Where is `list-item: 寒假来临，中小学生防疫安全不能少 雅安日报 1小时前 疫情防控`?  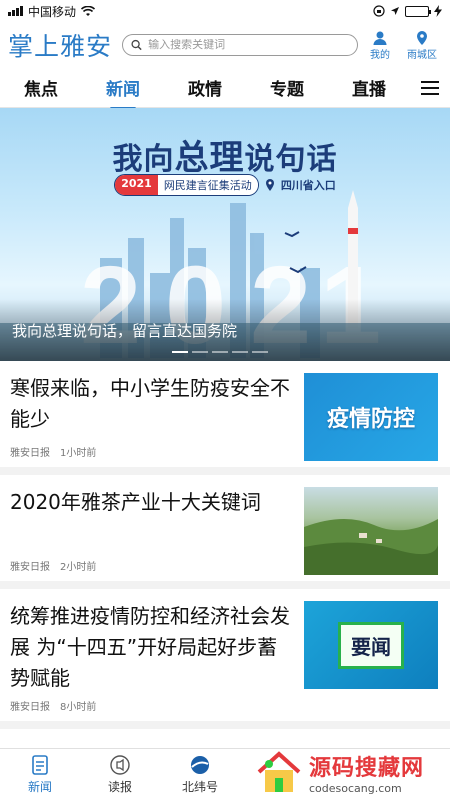 list-item: 寒假来临，中小学生防疫安全不能少 雅安日报 1小时前 疫情防控 is located at coordinates (225, 418).